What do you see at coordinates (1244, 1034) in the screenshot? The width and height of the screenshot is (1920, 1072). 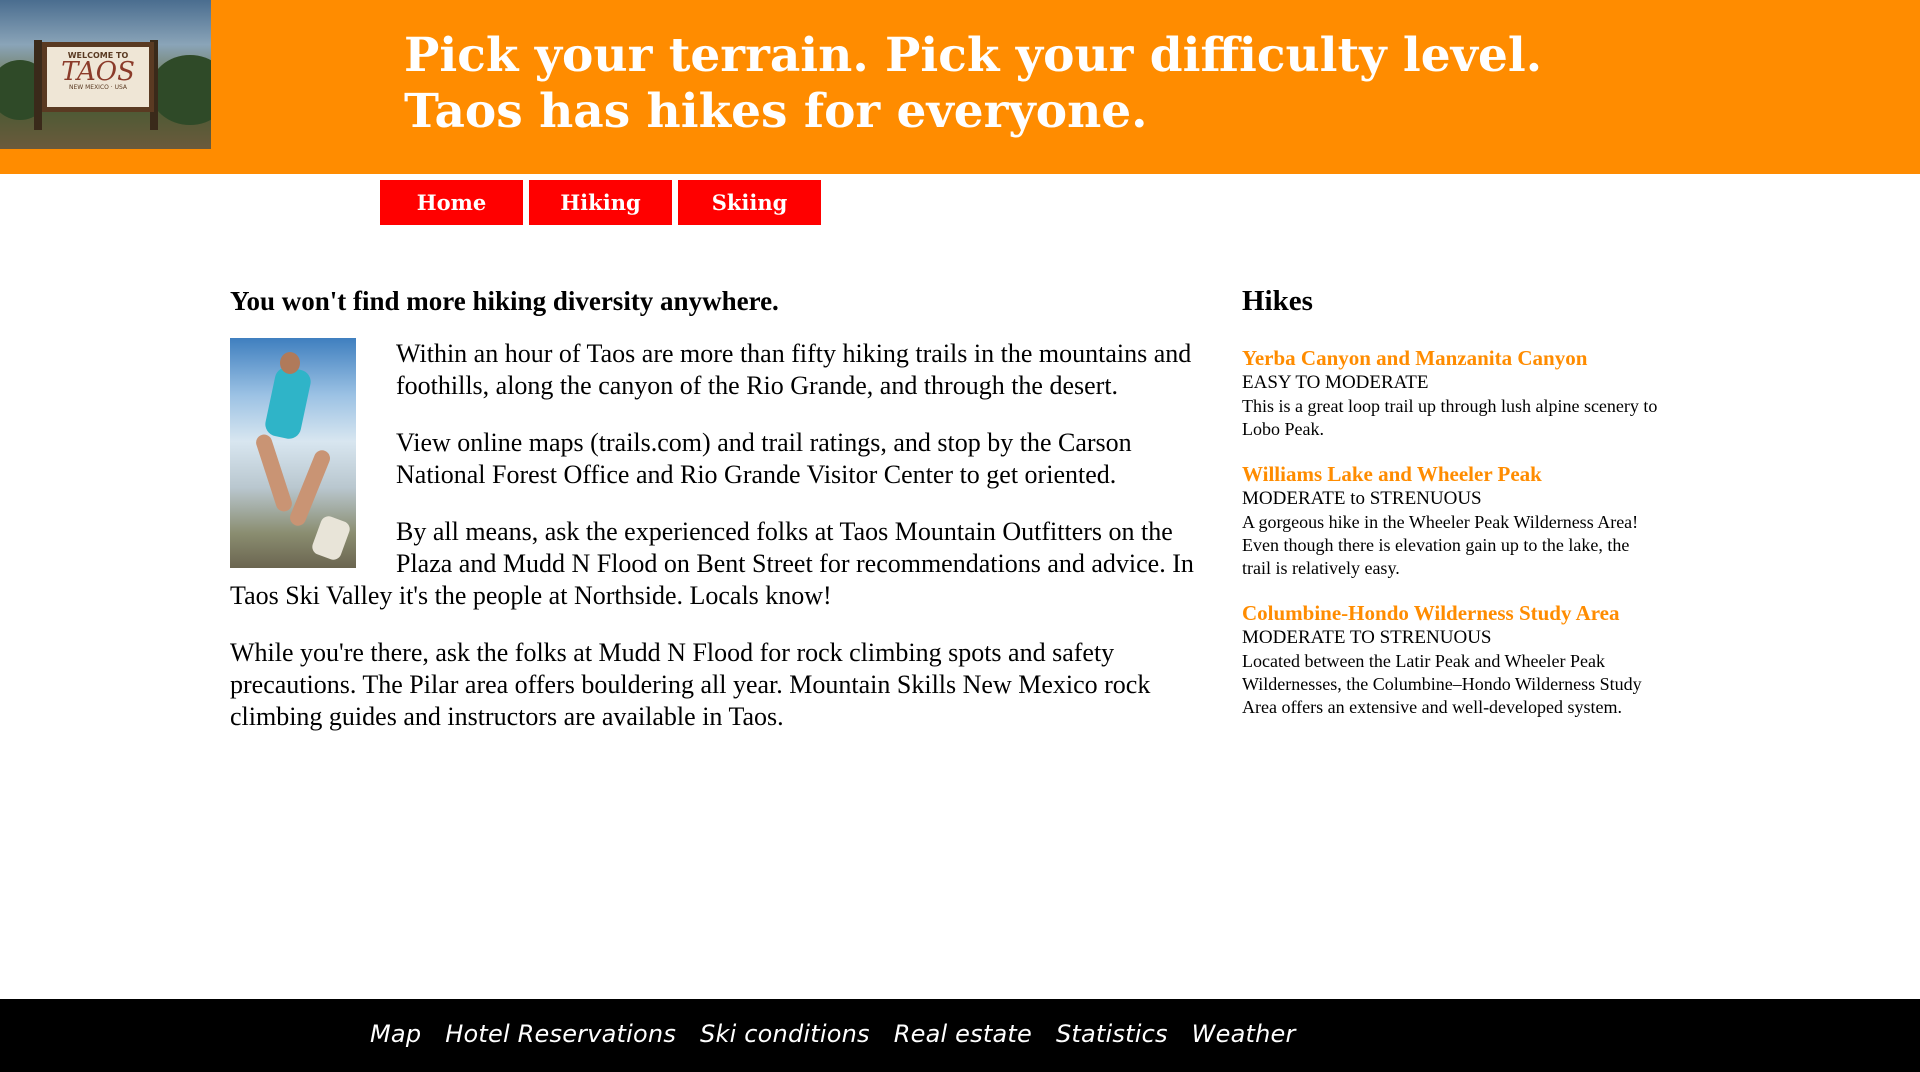 I see `footer-link-weather: Weather` at bounding box center [1244, 1034].